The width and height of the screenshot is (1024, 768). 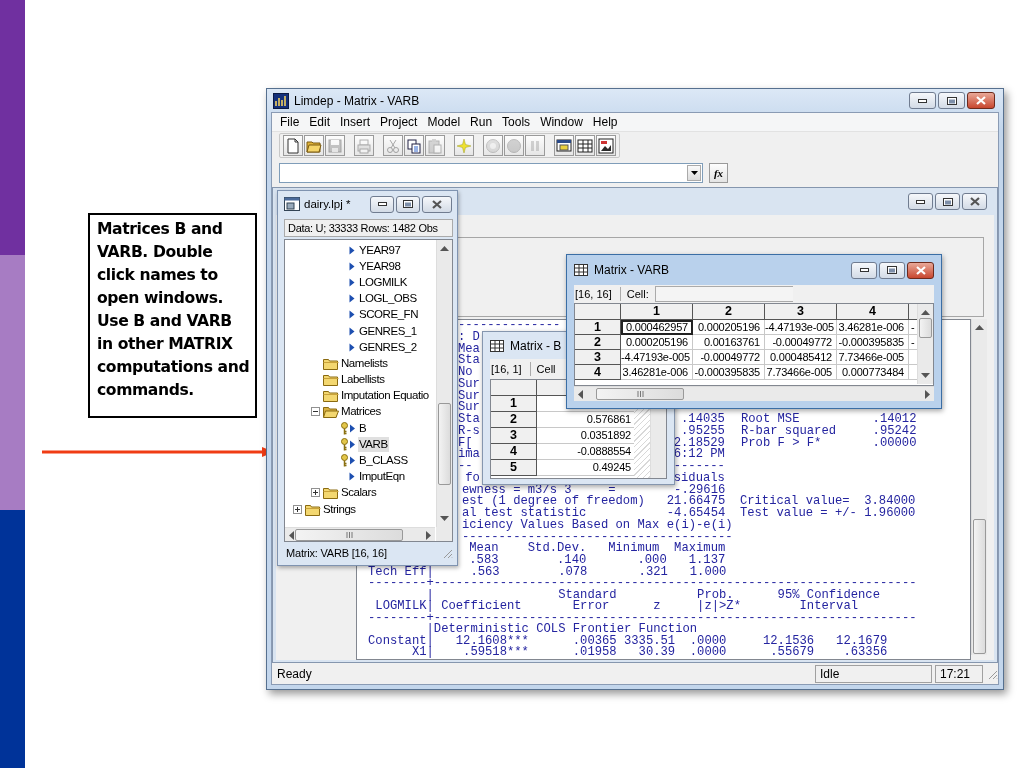 I want to click on status-panel: Idle, so click(x=873, y=673).